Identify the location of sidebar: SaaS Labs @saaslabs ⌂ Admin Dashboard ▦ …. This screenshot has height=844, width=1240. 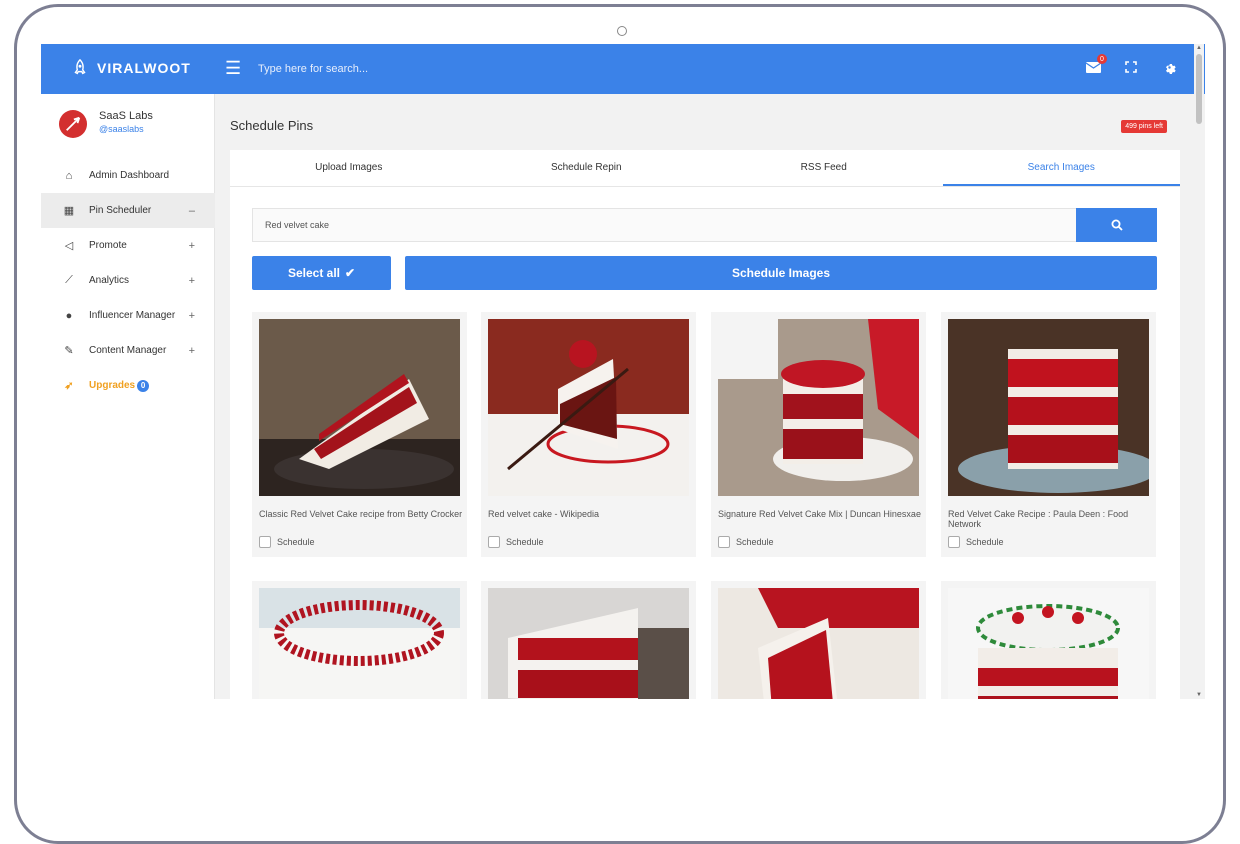
(128, 396).